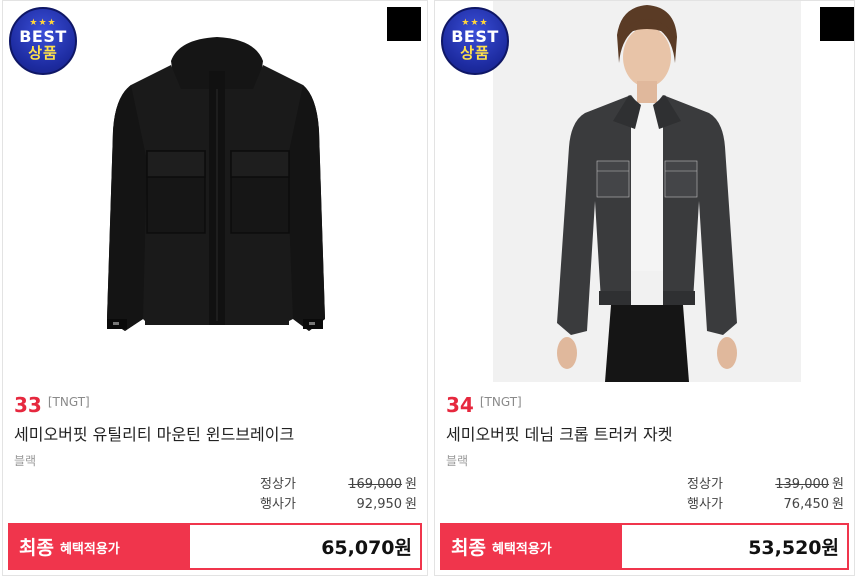  I want to click on regular-price-row: 정상가 139,000 원, so click(765, 485).